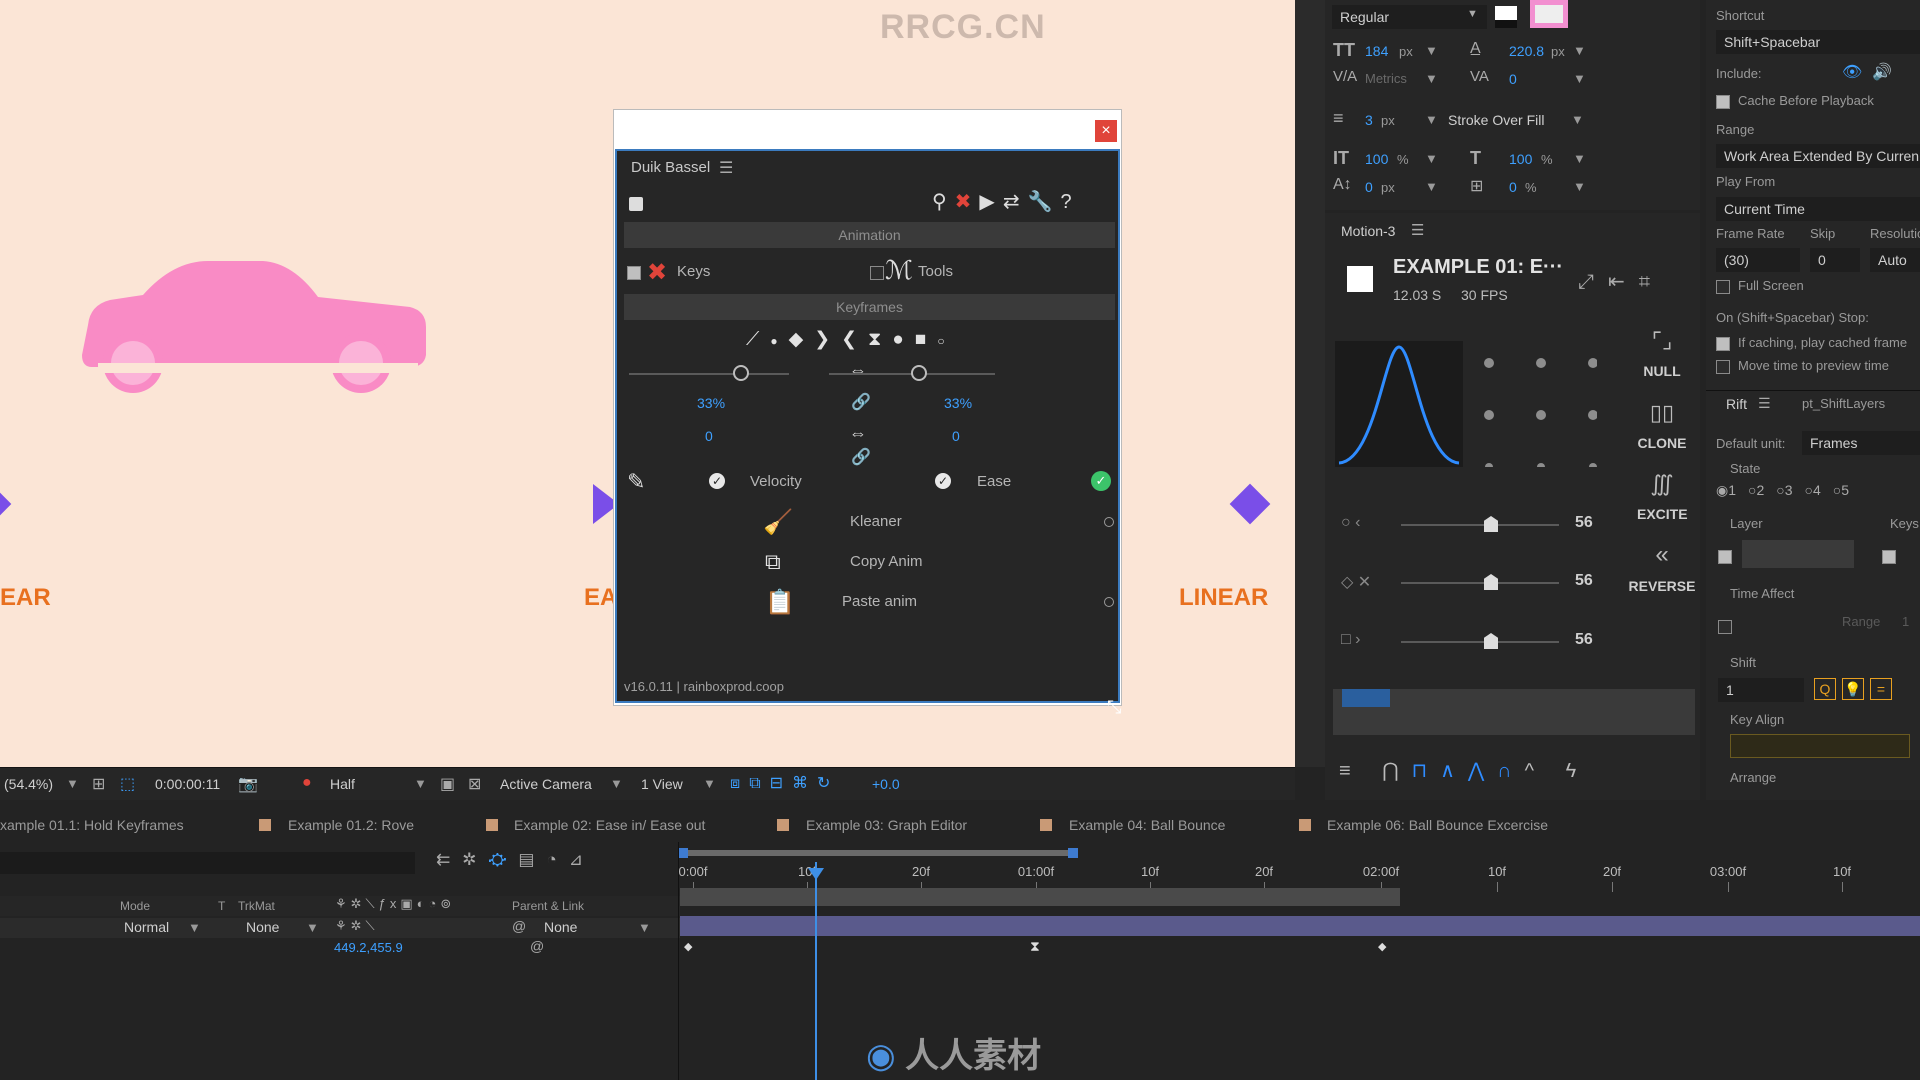  I want to click on auto-bezier-icon: ●, so click(903, 339).